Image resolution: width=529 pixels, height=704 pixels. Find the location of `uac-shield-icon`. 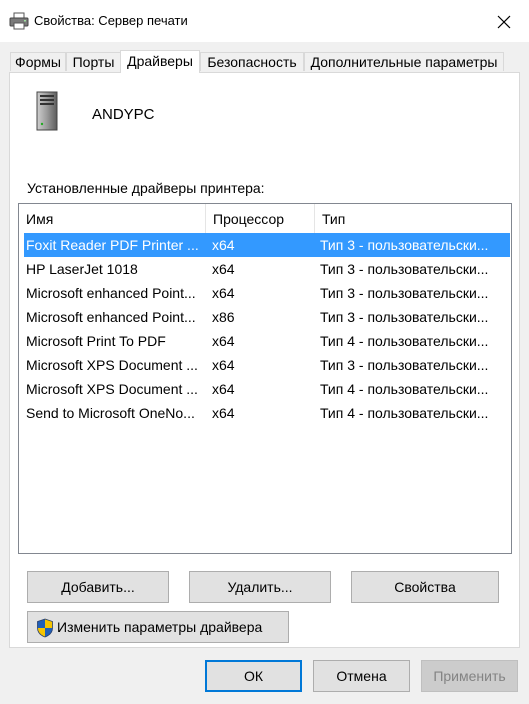

uac-shield-icon is located at coordinates (45, 628).